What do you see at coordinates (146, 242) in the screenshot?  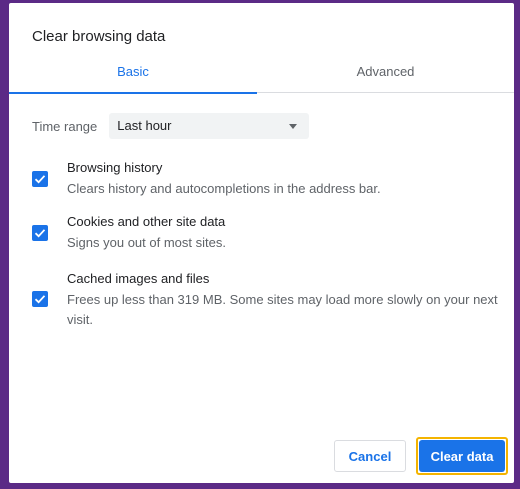 I see `option-description: Signs you out of most sites.` at bounding box center [146, 242].